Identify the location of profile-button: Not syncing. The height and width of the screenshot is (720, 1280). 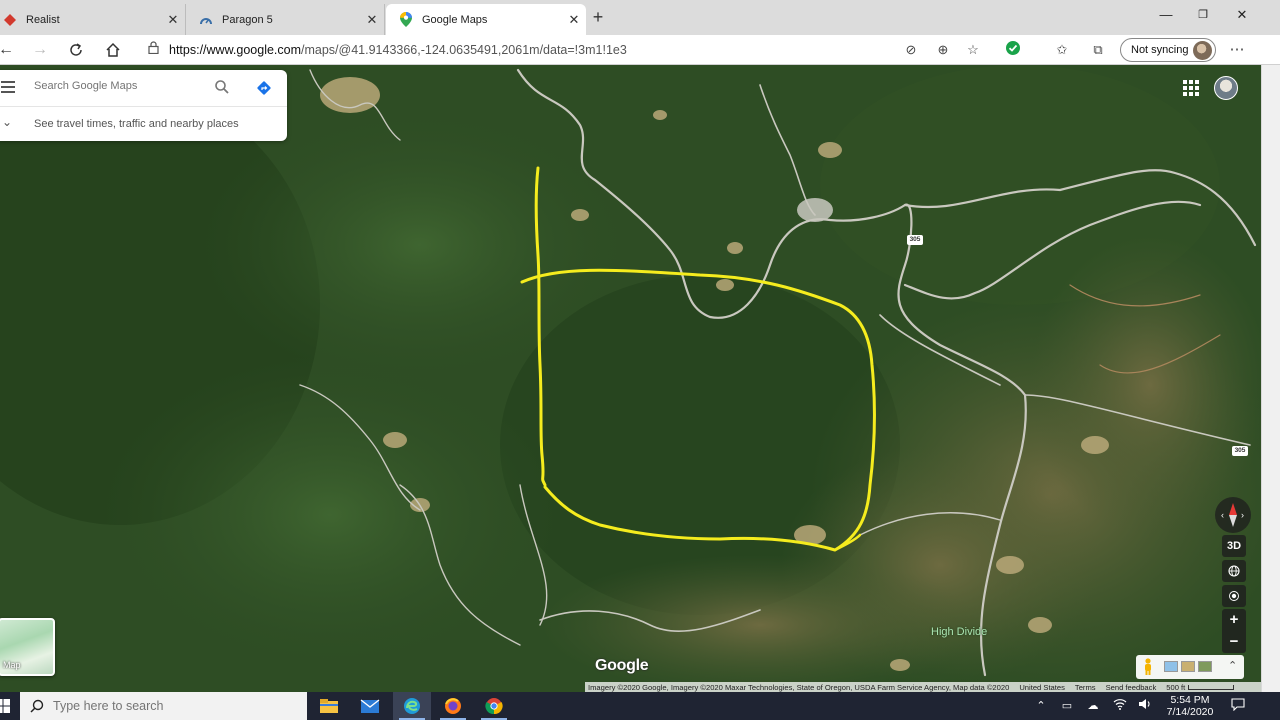
(1168, 50).